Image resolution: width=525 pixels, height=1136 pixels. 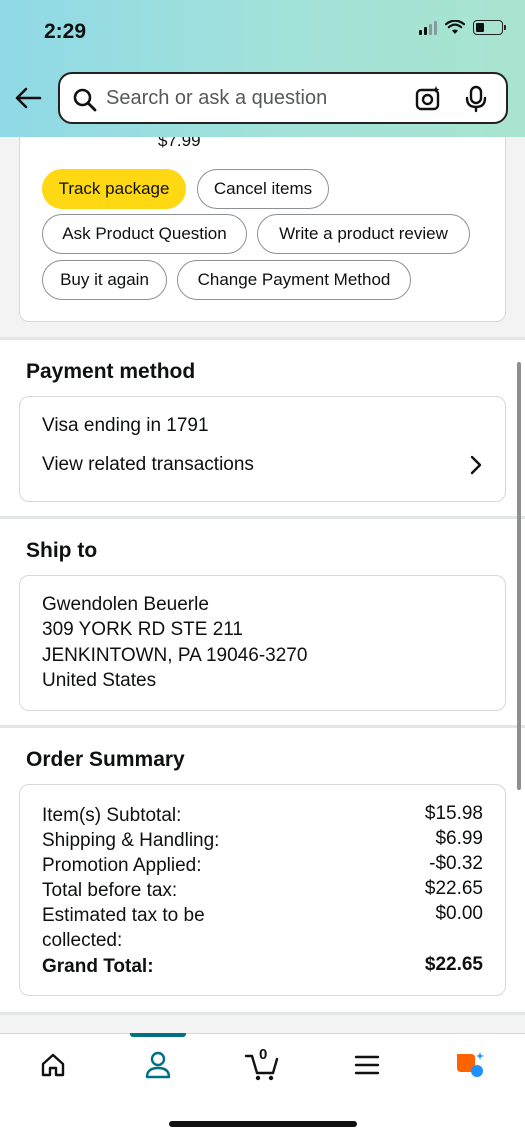 What do you see at coordinates (453, 813) in the screenshot?
I see `summary-value: $15.98` at bounding box center [453, 813].